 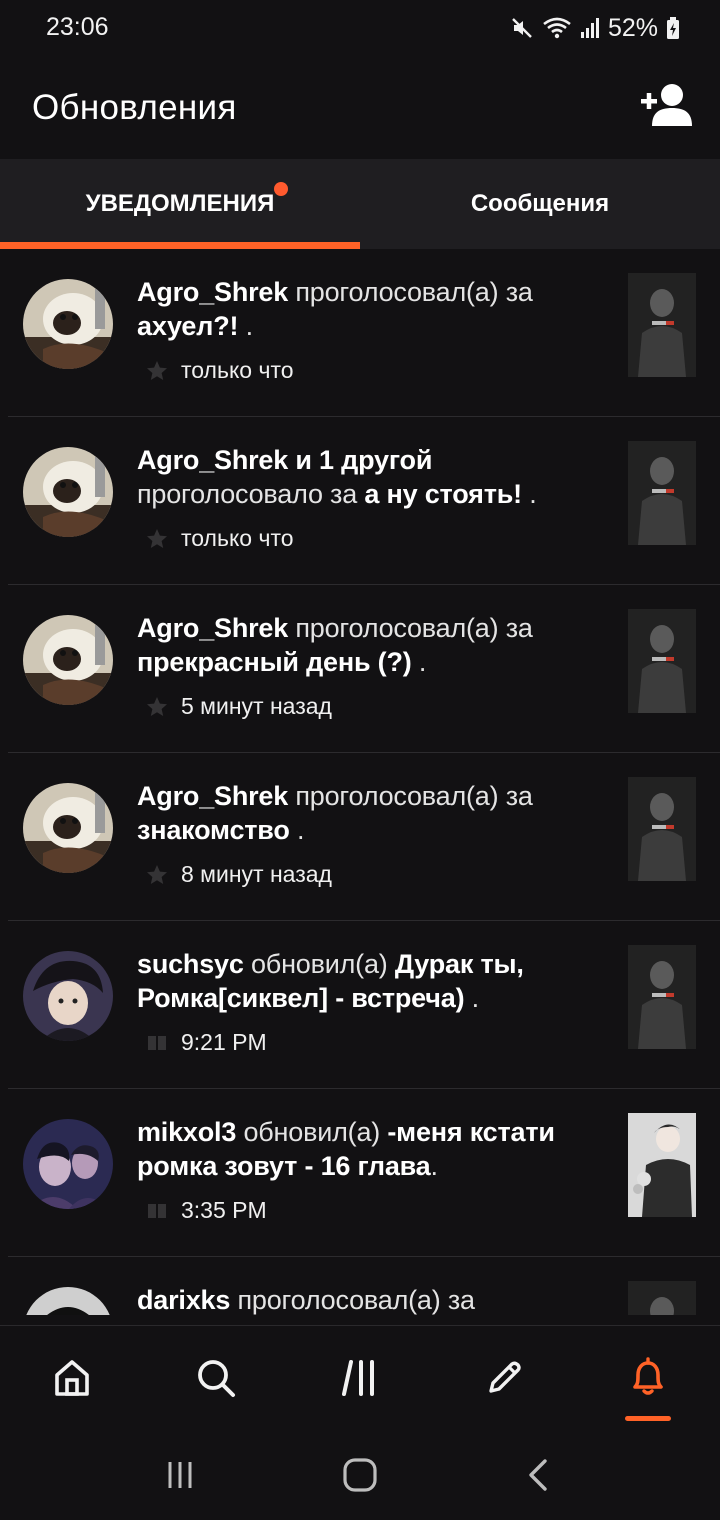 I want to click on home-circle-icon, so click(x=360, y=1475).